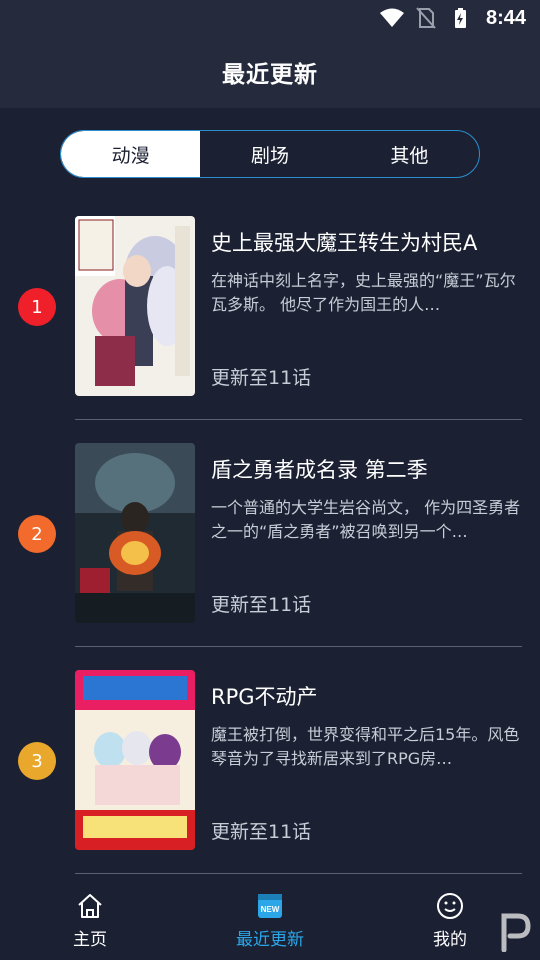 This screenshot has height=960, width=540. Describe the element at coordinates (344, 242) in the screenshot. I see `item-title: 史上最强大魔王转生为村民A` at that location.